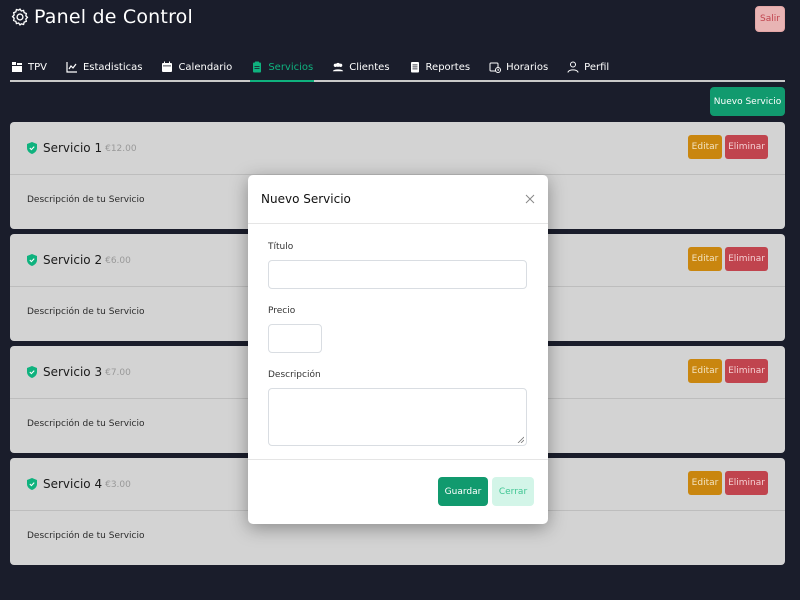 The image size is (800, 600). What do you see at coordinates (530, 199) in the screenshot?
I see `close-icon` at bounding box center [530, 199].